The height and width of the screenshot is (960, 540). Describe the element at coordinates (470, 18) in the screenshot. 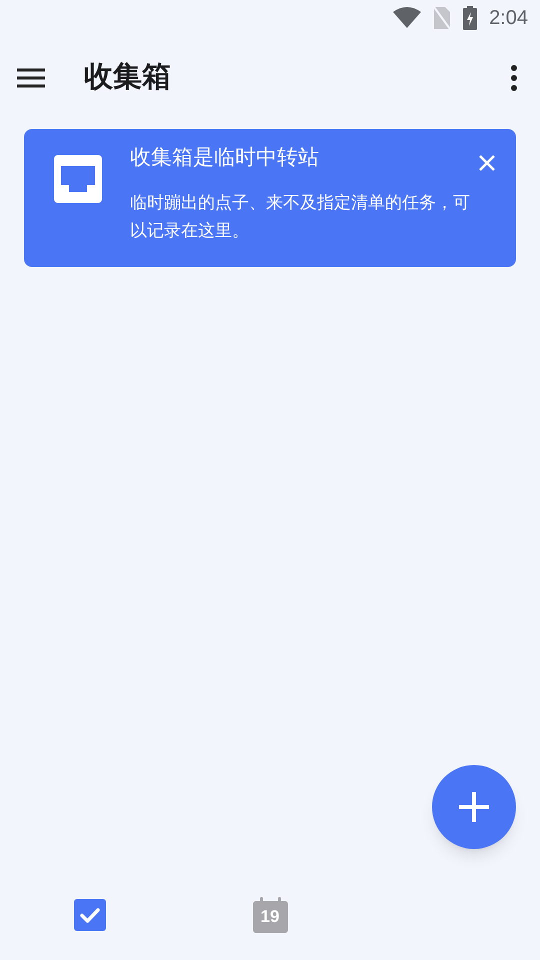

I see `battery-charging-icon` at that location.